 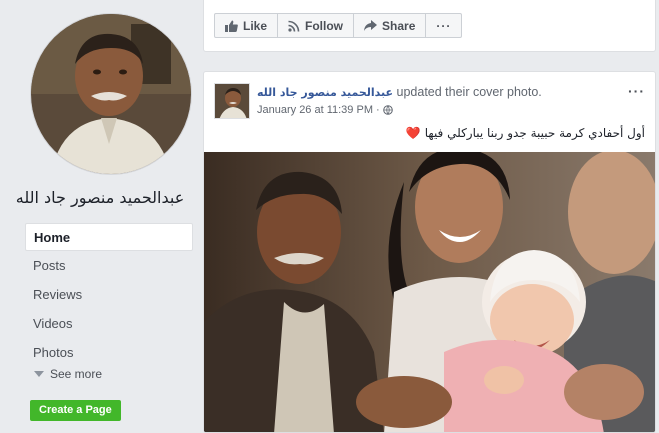 I want to click on action-button-group: Like Follow Share ···, so click(x=338, y=25).